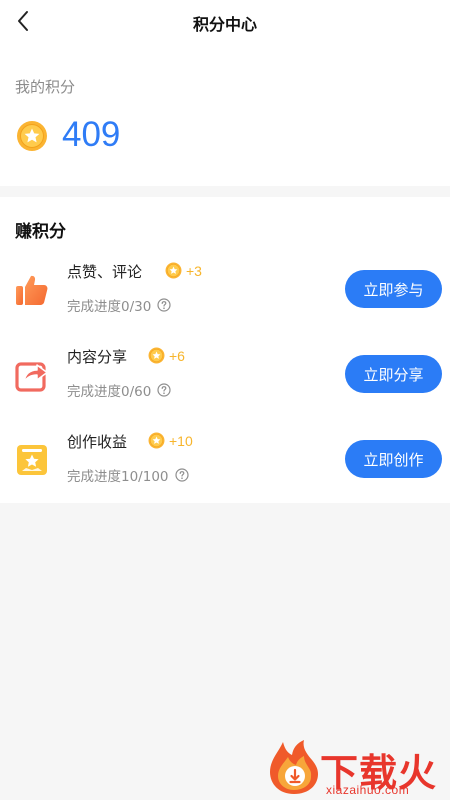  Describe the element at coordinates (356, 769) in the screenshot. I see `site-watermark-logo: 下载火 xiazaihuo.com` at that location.